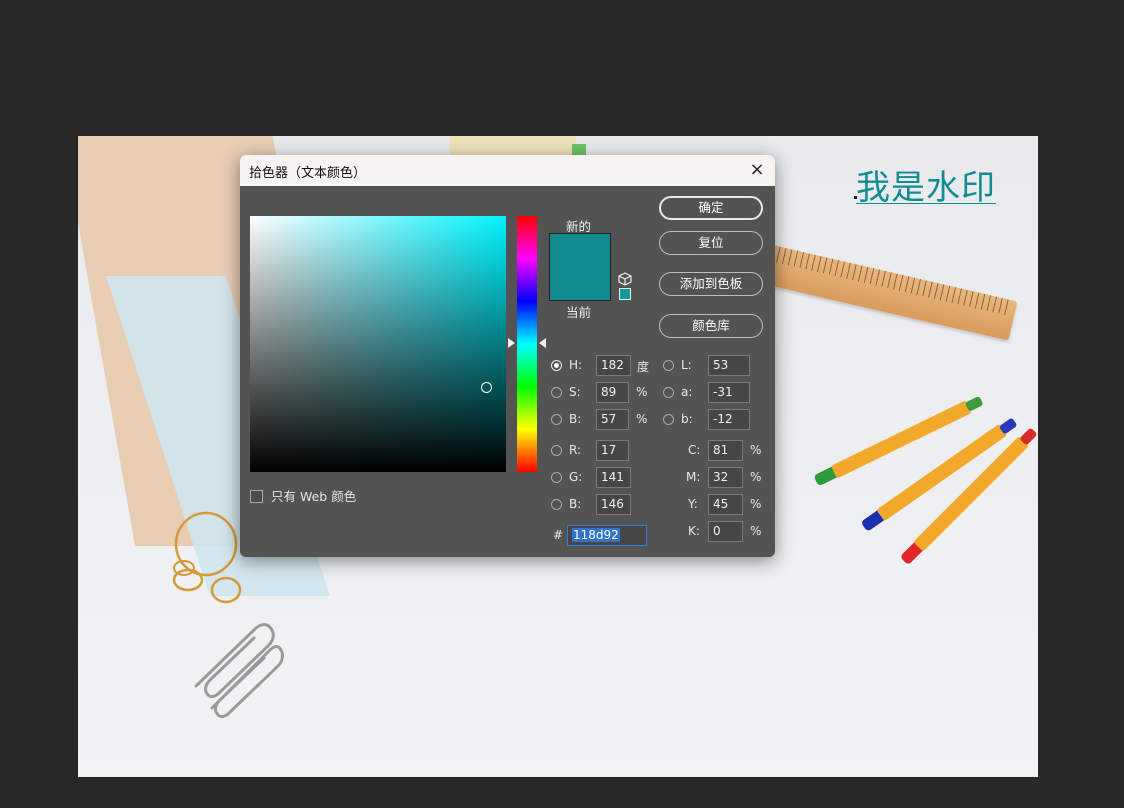  What do you see at coordinates (668, 392) in the screenshot?
I see `radio-a` at bounding box center [668, 392].